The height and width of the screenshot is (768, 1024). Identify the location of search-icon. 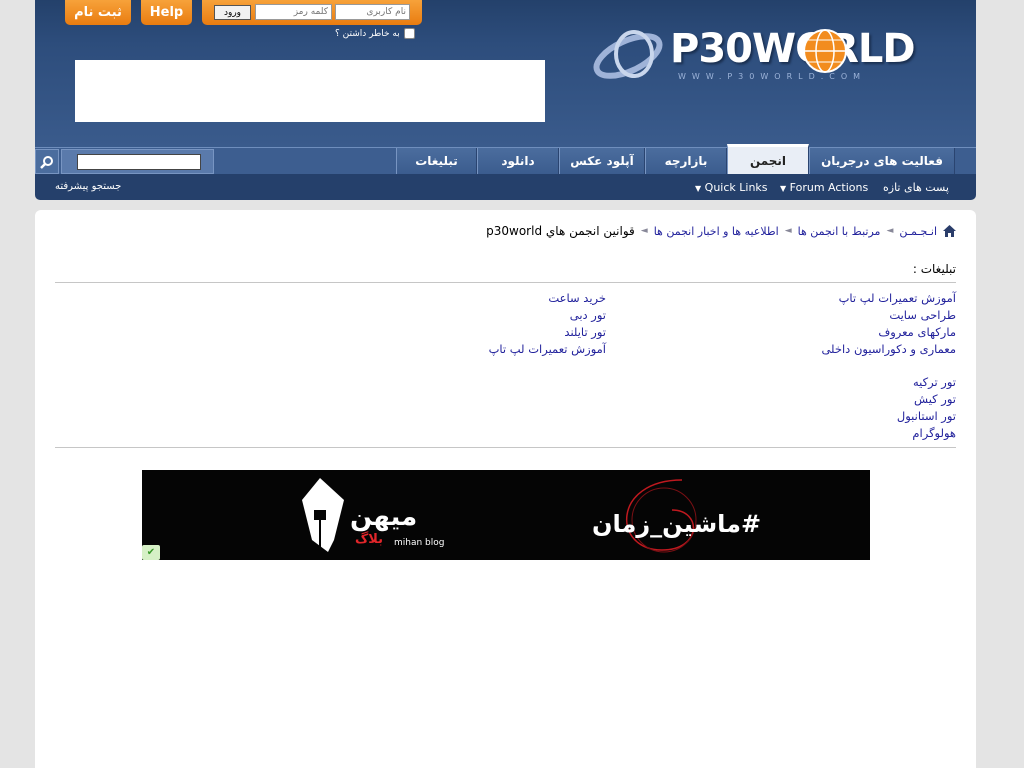
(46, 162).